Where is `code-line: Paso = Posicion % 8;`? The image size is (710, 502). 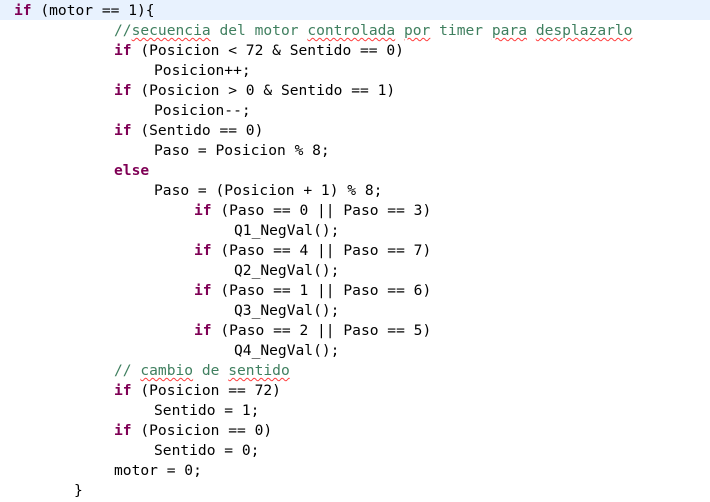 code-line: Paso = Posicion % 8; is located at coordinates (242, 151).